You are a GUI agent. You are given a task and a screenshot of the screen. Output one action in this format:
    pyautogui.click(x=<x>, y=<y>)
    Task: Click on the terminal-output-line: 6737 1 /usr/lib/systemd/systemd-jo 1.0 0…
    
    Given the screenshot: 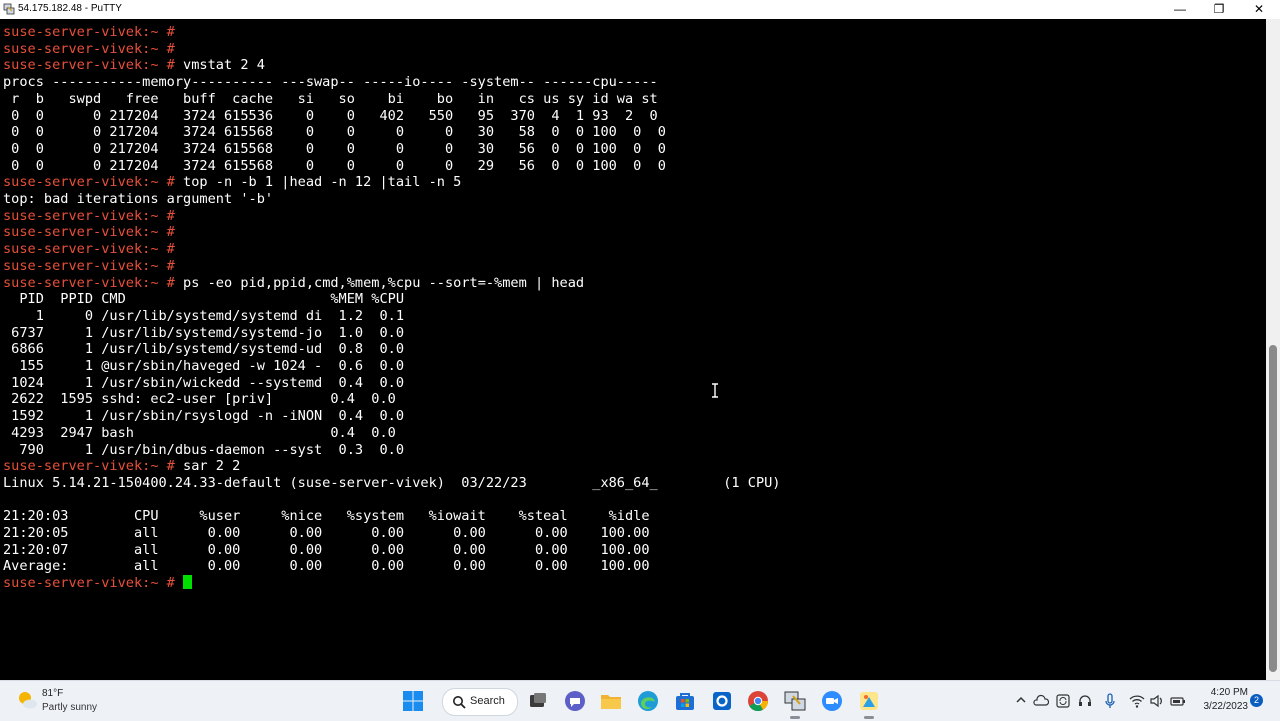 What is the action you would take?
    pyautogui.click(x=204, y=332)
    